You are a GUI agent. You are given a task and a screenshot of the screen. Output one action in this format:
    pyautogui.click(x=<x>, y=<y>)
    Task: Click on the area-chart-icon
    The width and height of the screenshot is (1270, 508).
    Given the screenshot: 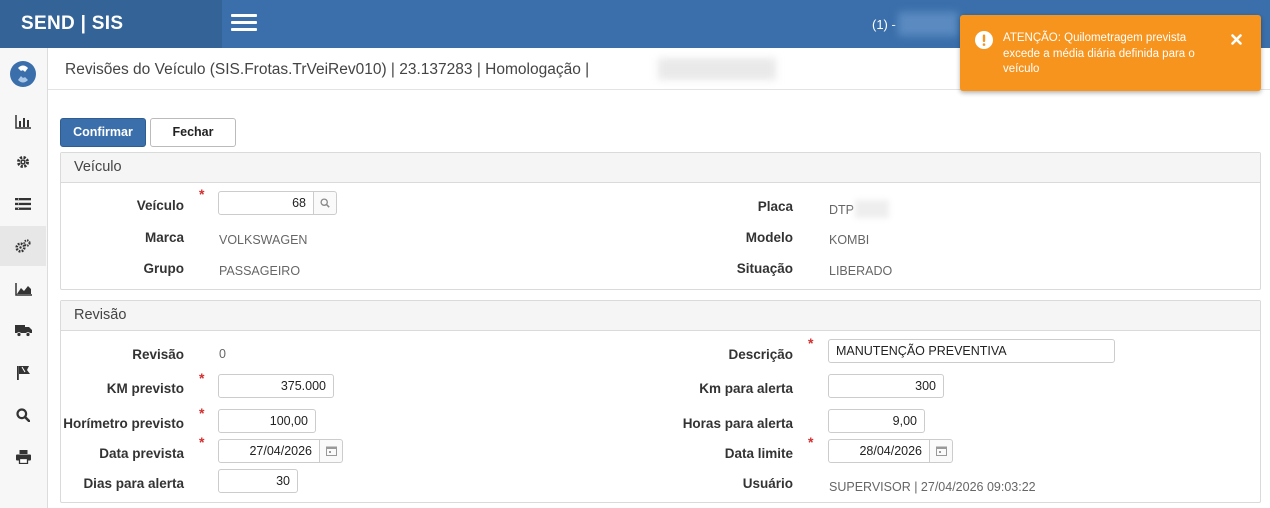 What is the action you would take?
    pyautogui.click(x=23, y=289)
    